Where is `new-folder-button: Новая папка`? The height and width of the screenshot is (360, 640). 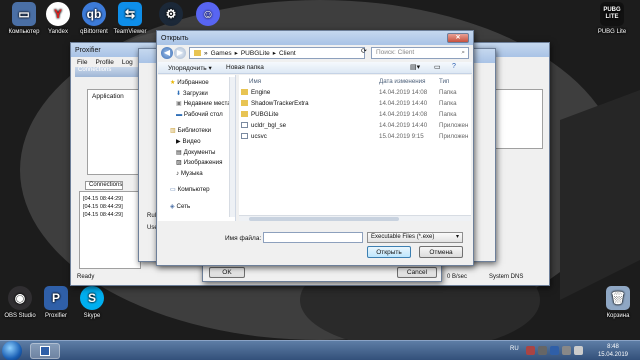
new-folder-button: Новая папка is located at coordinates (245, 67).